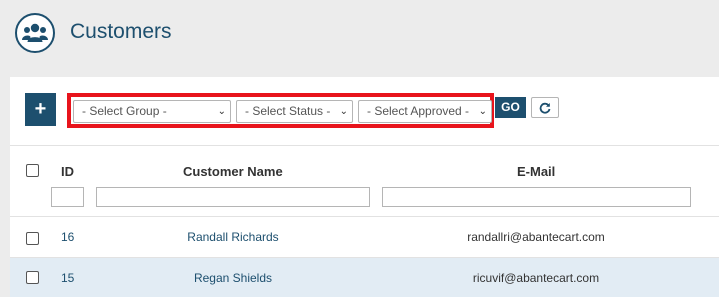 The height and width of the screenshot is (297, 719). Describe the element at coordinates (233, 237) in the screenshot. I see `row-customer-name: Randall Richards` at that location.